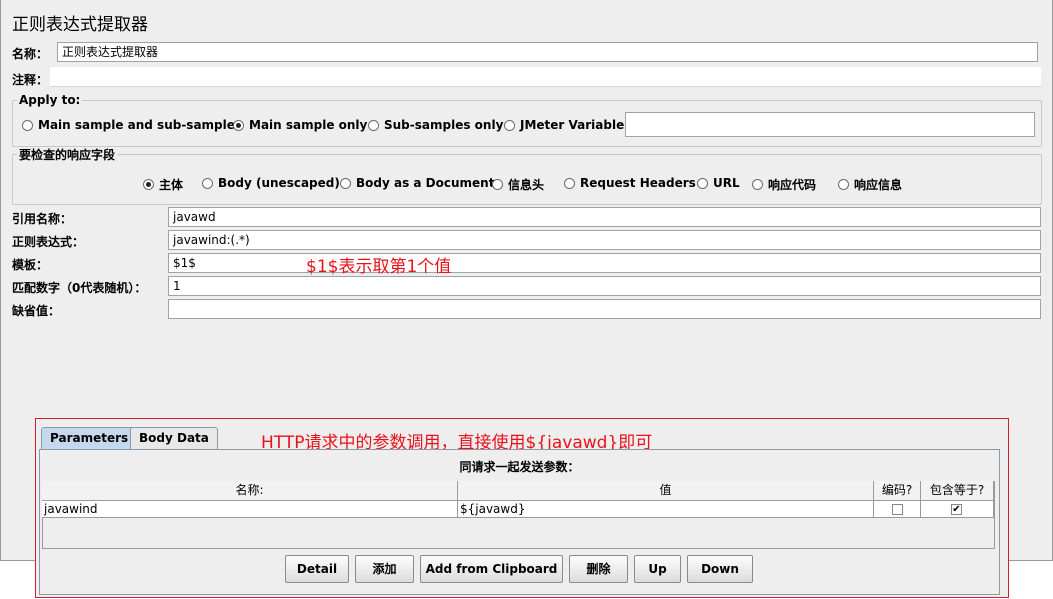 This screenshot has height=599, width=1053. I want to click on include-equals-checkbox: ✔, so click(956, 509).